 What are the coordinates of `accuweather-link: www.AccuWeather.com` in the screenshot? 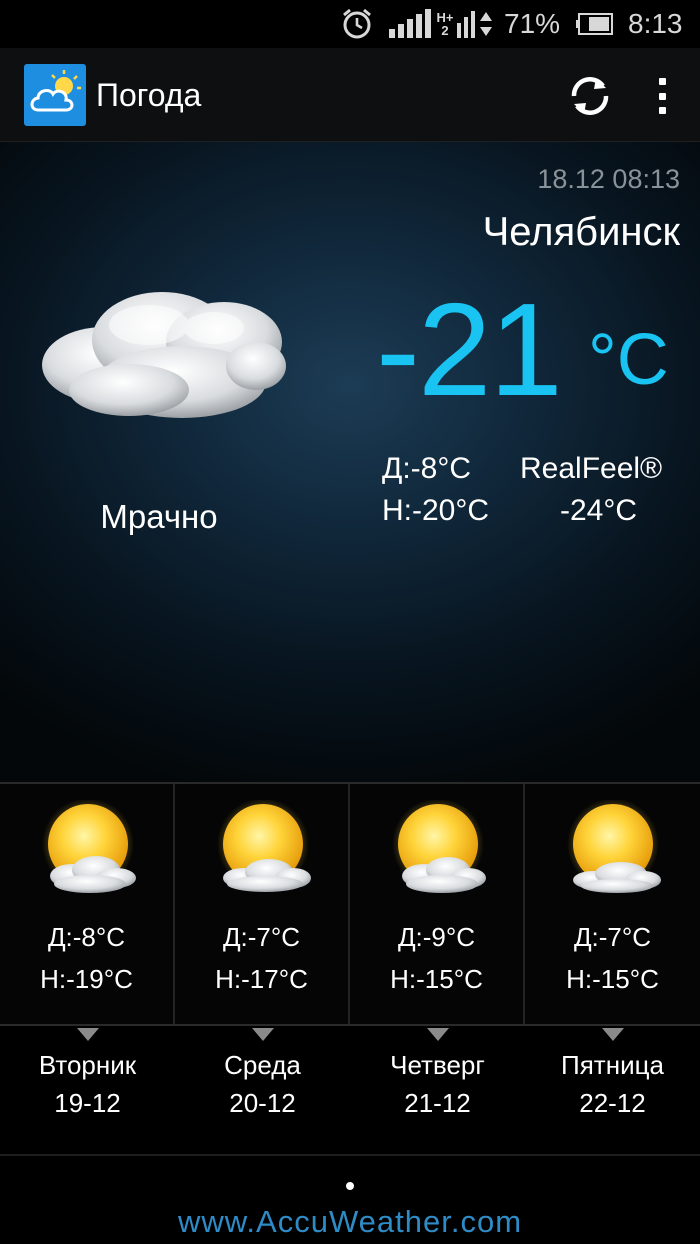 It's located at (350, 1222).